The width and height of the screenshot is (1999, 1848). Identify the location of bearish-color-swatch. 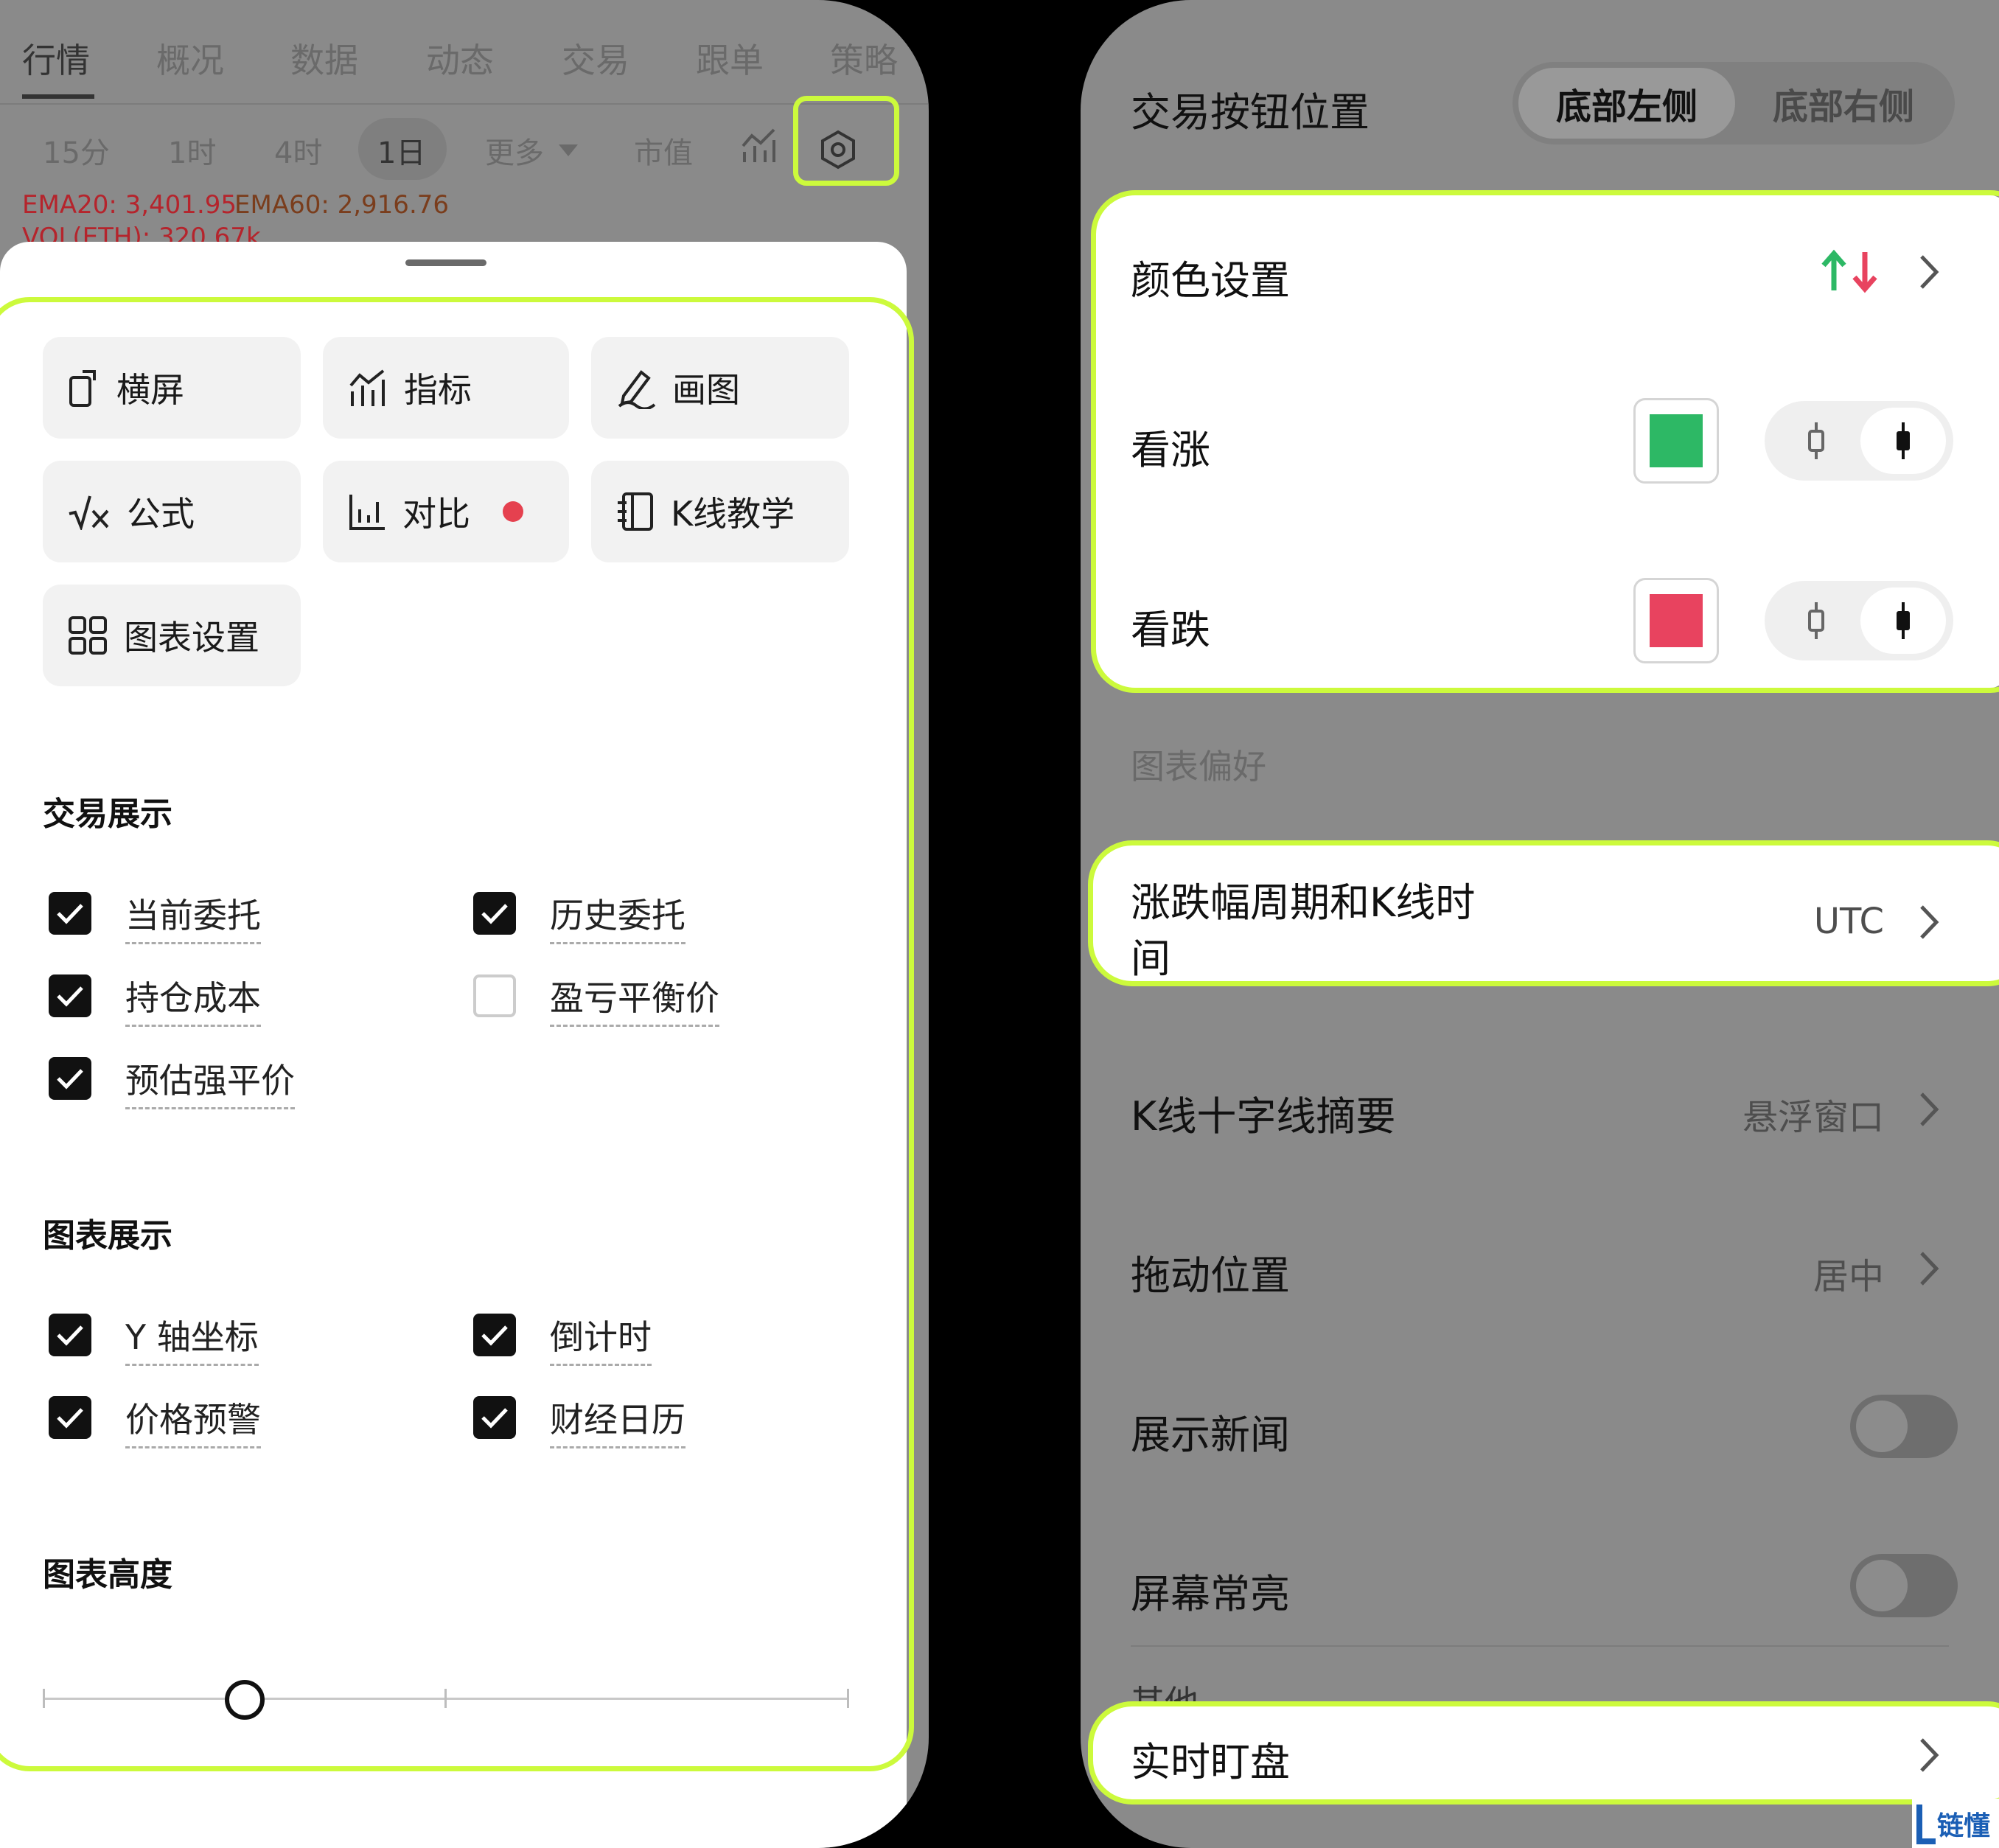
(1676, 620).